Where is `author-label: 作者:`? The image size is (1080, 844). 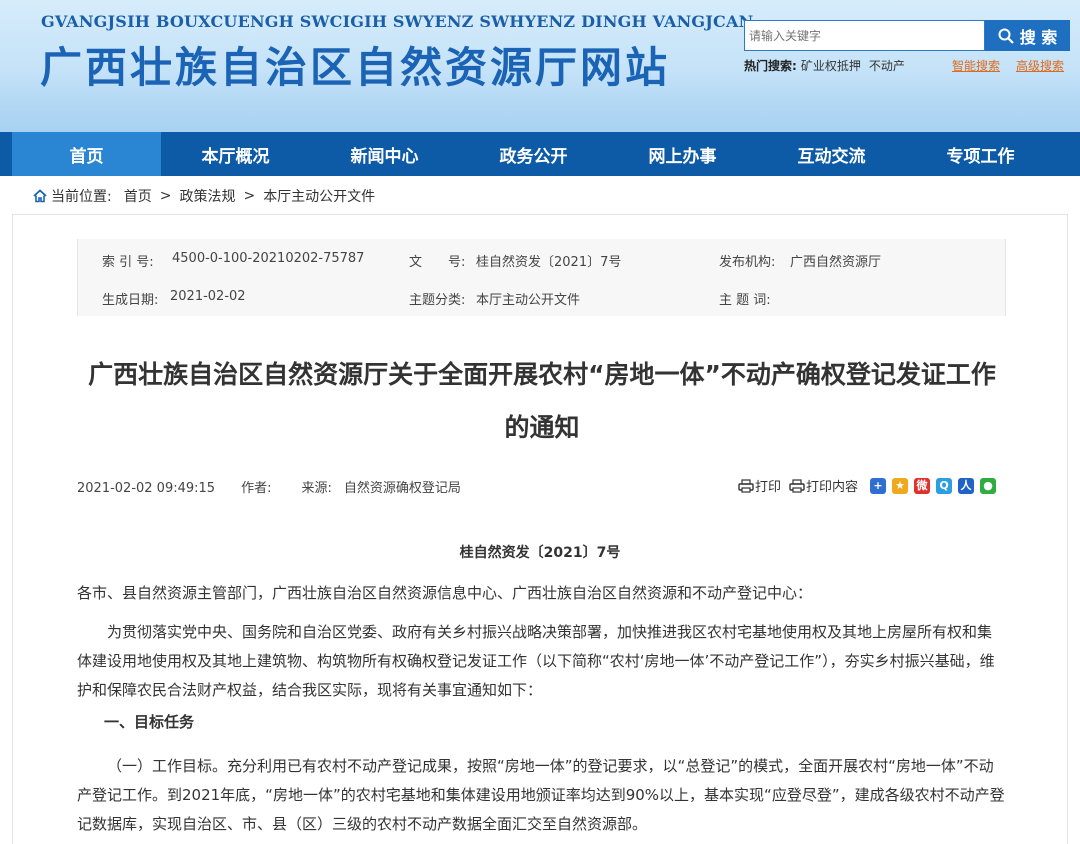
author-label: 作者: is located at coordinates (256, 488).